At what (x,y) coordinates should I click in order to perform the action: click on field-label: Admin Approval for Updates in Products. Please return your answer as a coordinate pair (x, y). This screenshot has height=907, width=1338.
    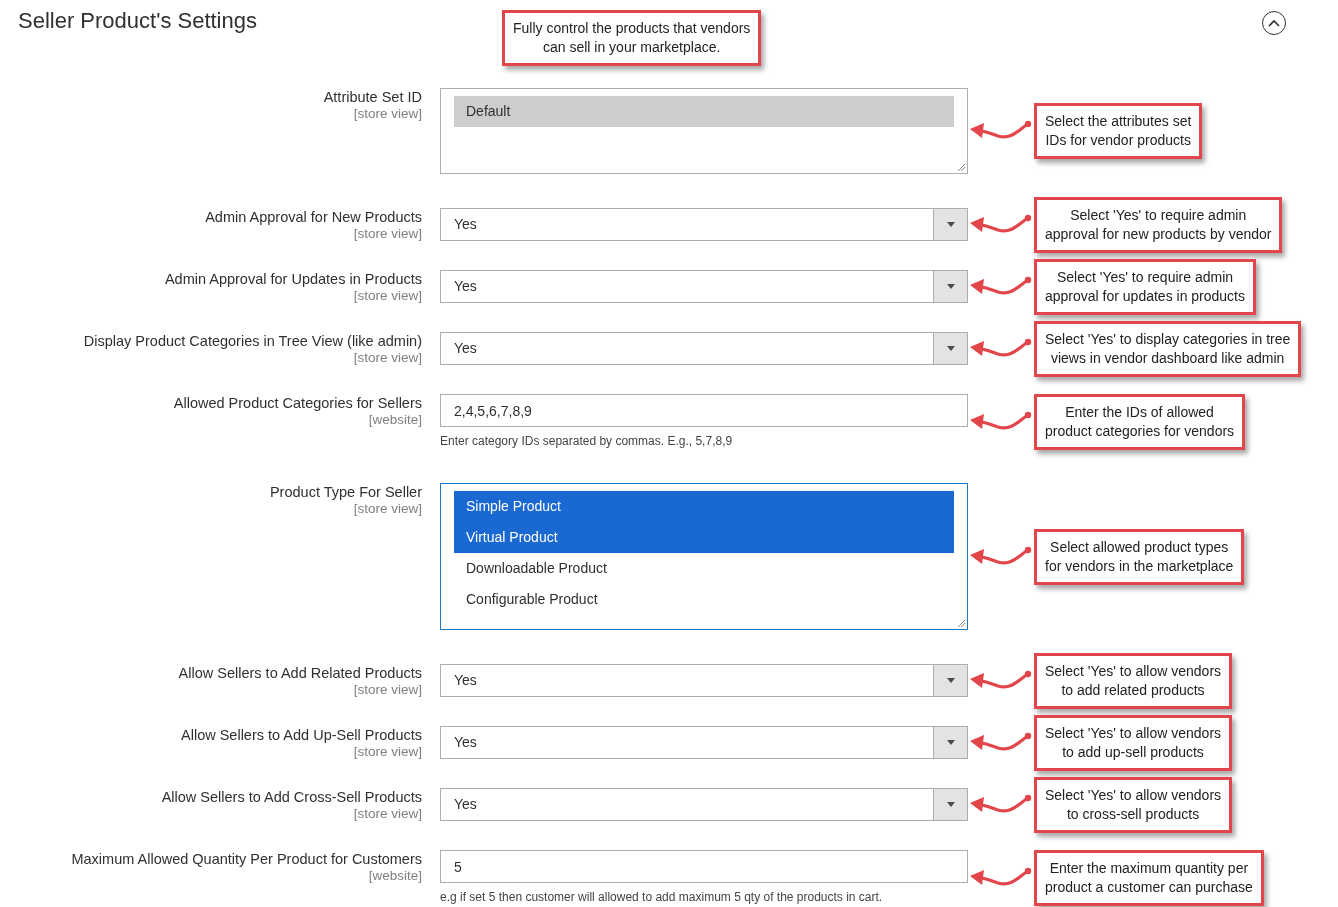
    Looking at the image, I should click on (293, 279).